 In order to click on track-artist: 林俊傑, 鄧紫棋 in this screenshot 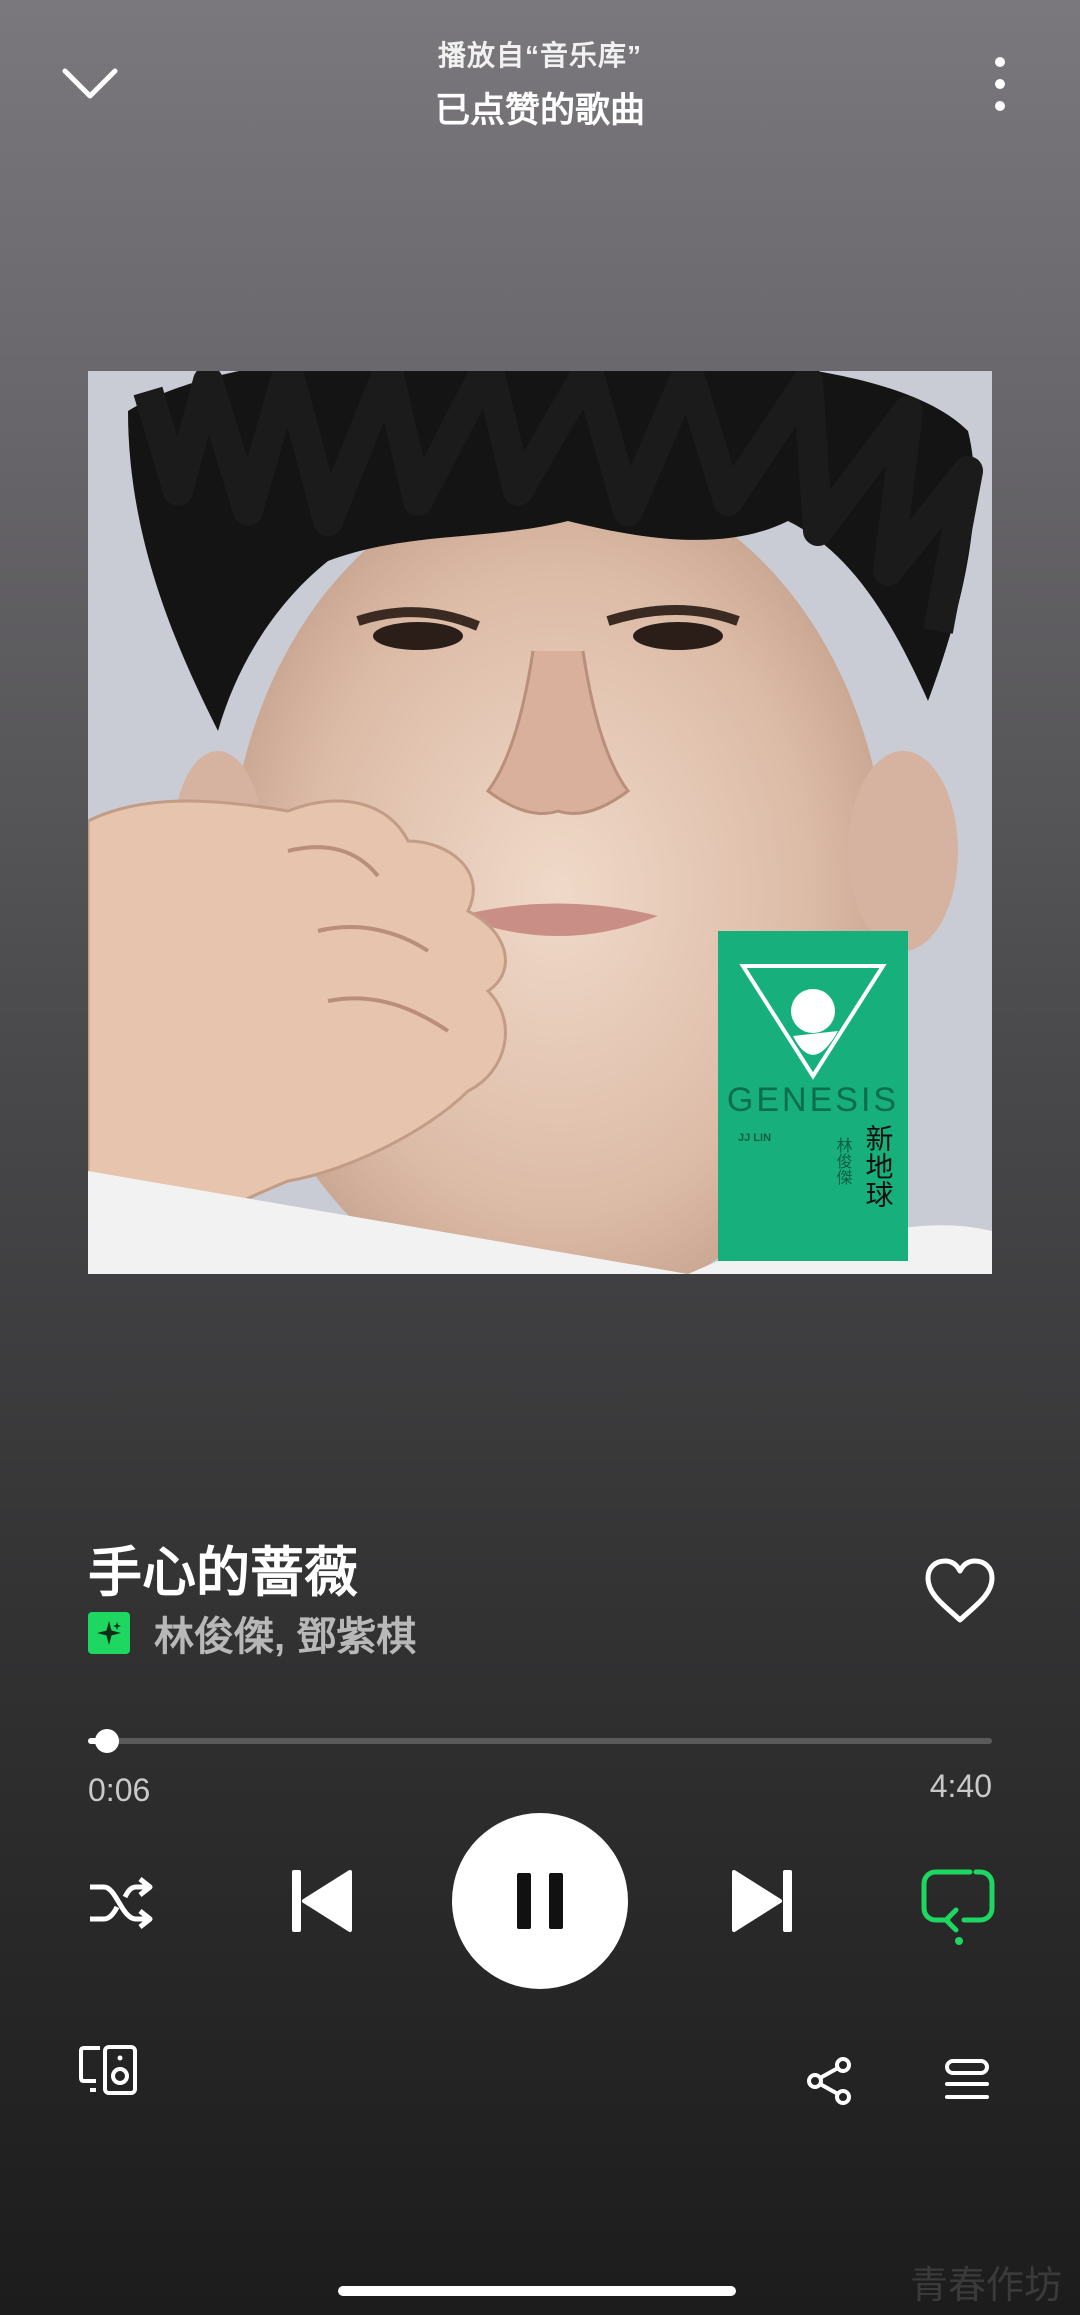, I will do `click(285, 1633)`.